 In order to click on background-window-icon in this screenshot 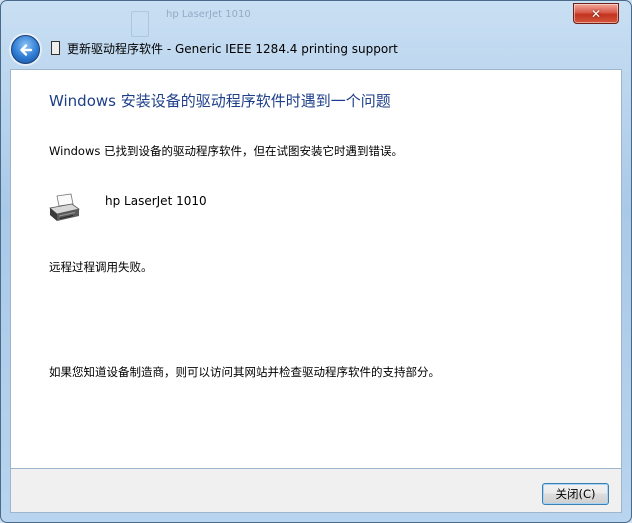, I will do `click(140, 24)`.